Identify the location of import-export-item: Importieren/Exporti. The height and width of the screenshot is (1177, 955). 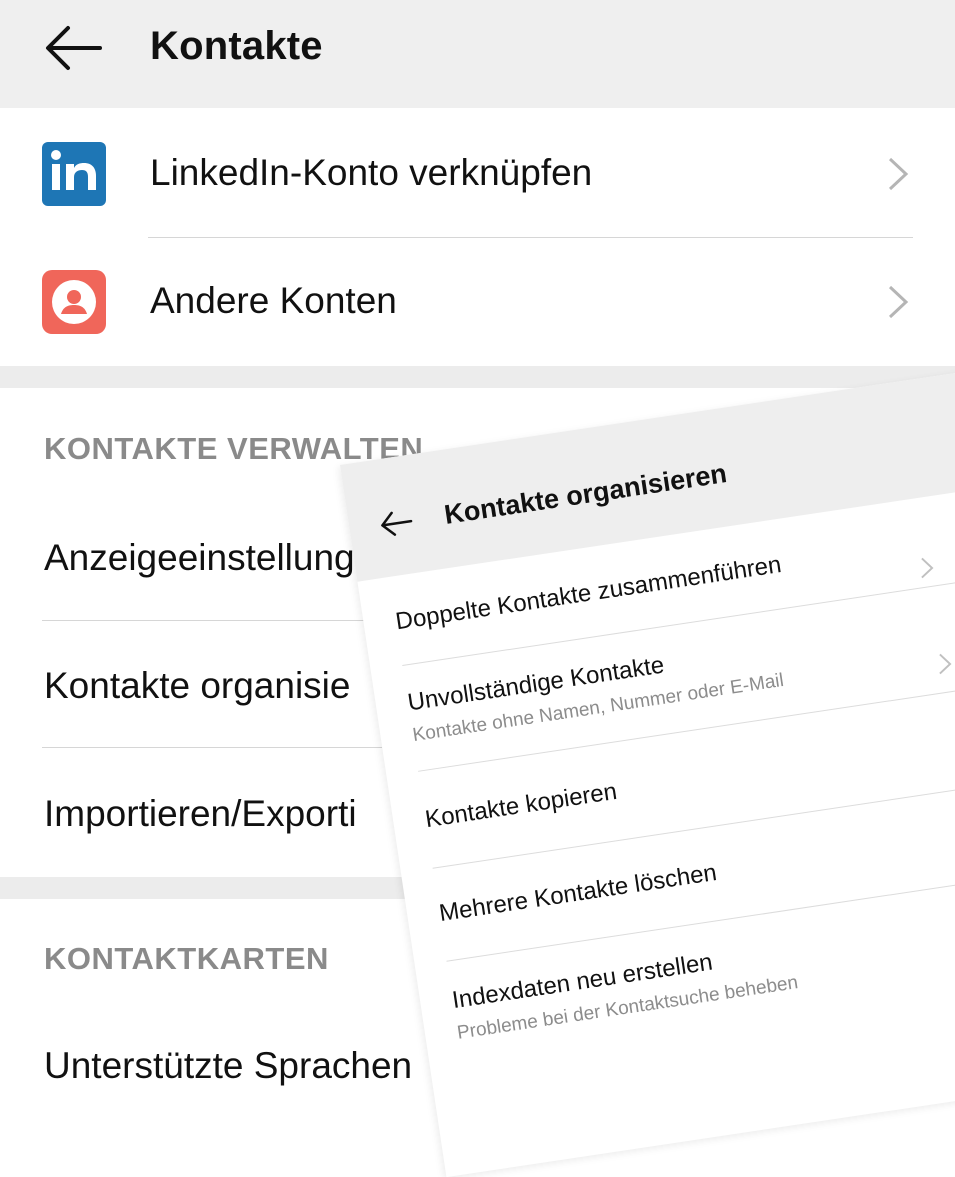
(200, 814).